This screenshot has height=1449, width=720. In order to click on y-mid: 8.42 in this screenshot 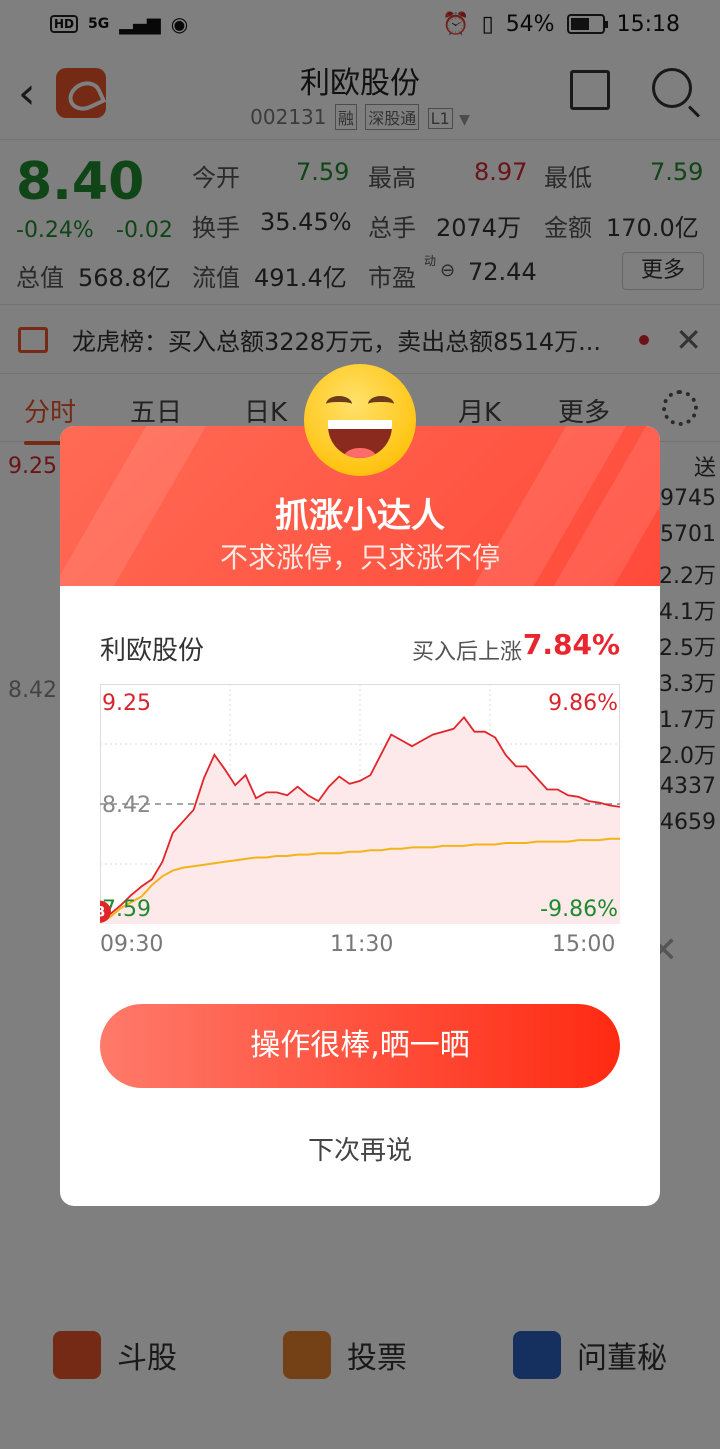, I will do `click(126, 805)`.